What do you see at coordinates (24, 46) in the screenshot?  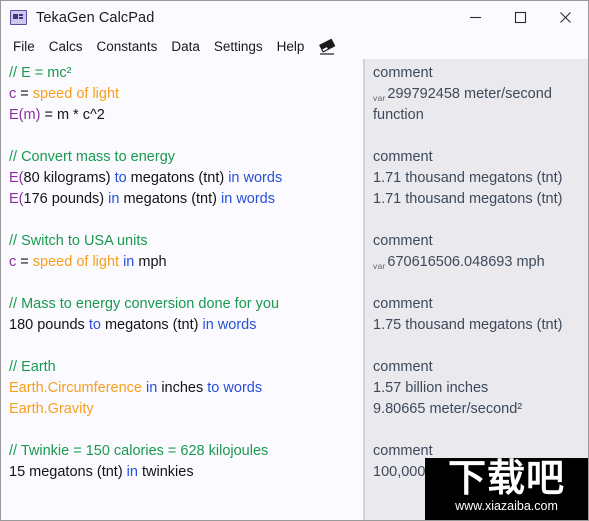 I see `menu-item-file: File` at bounding box center [24, 46].